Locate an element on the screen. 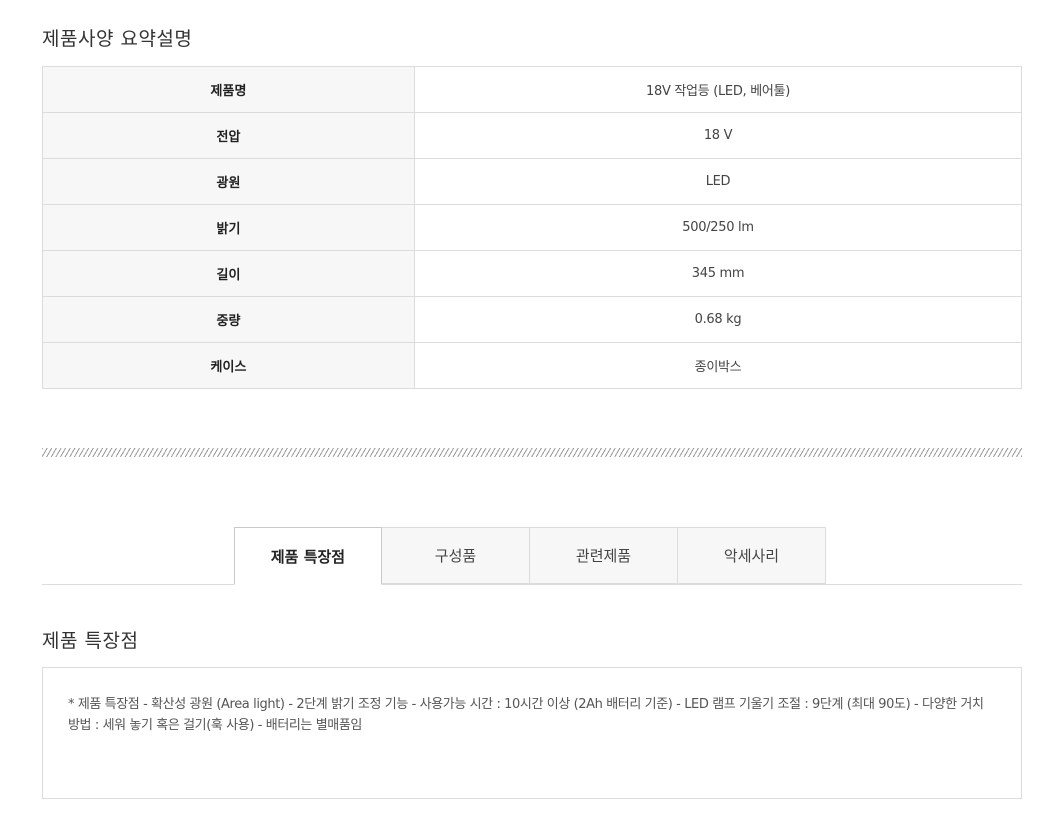 The height and width of the screenshot is (814, 1058). tab-accessories: 악세사리 is located at coordinates (752, 555).